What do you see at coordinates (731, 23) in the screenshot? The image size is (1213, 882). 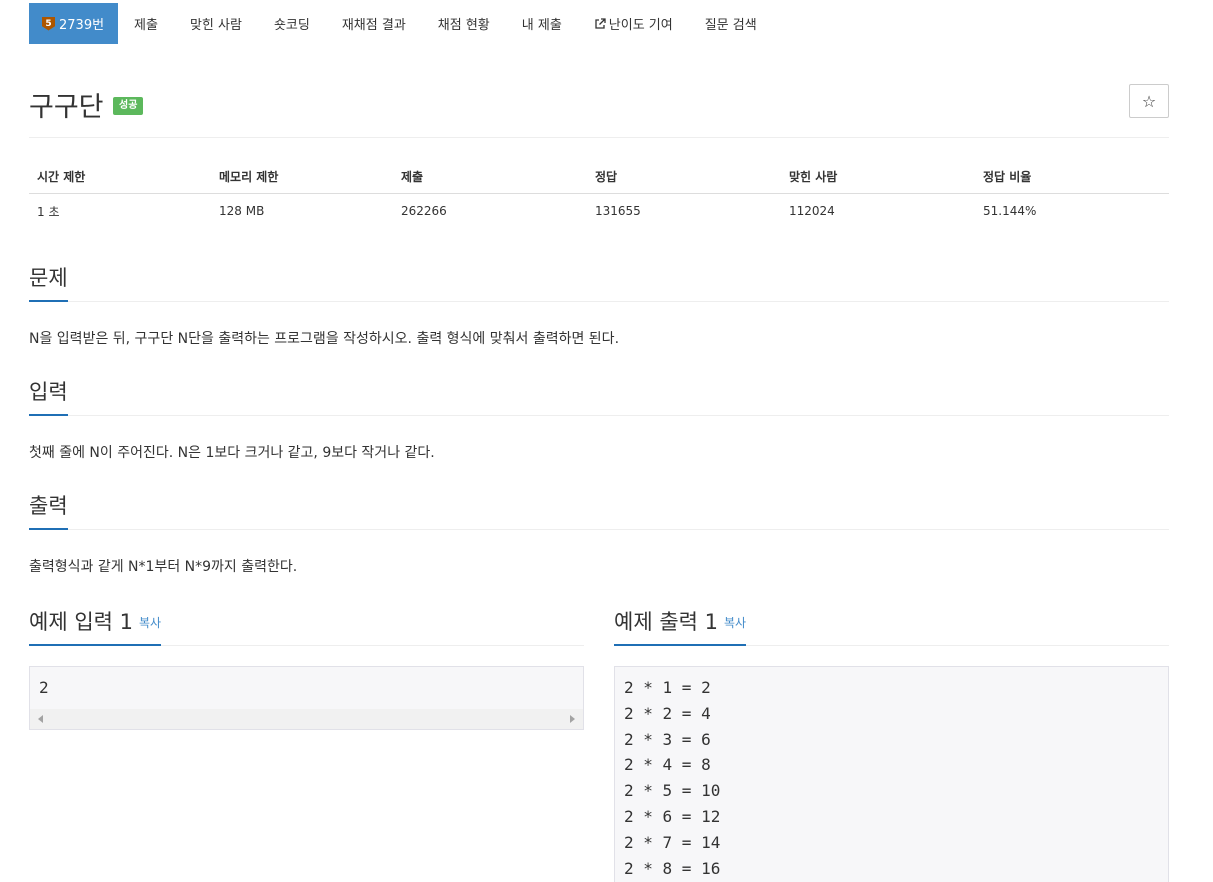 I see `tab-questions: 질문 검색` at bounding box center [731, 23].